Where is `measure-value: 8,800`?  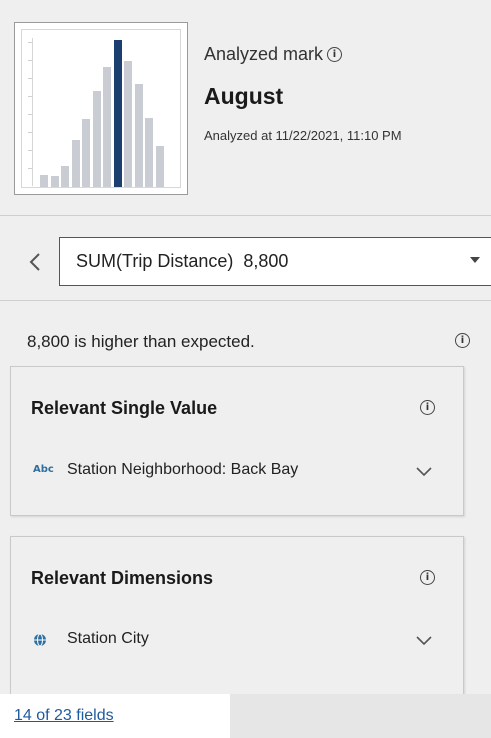 measure-value: 8,800 is located at coordinates (266, 261).